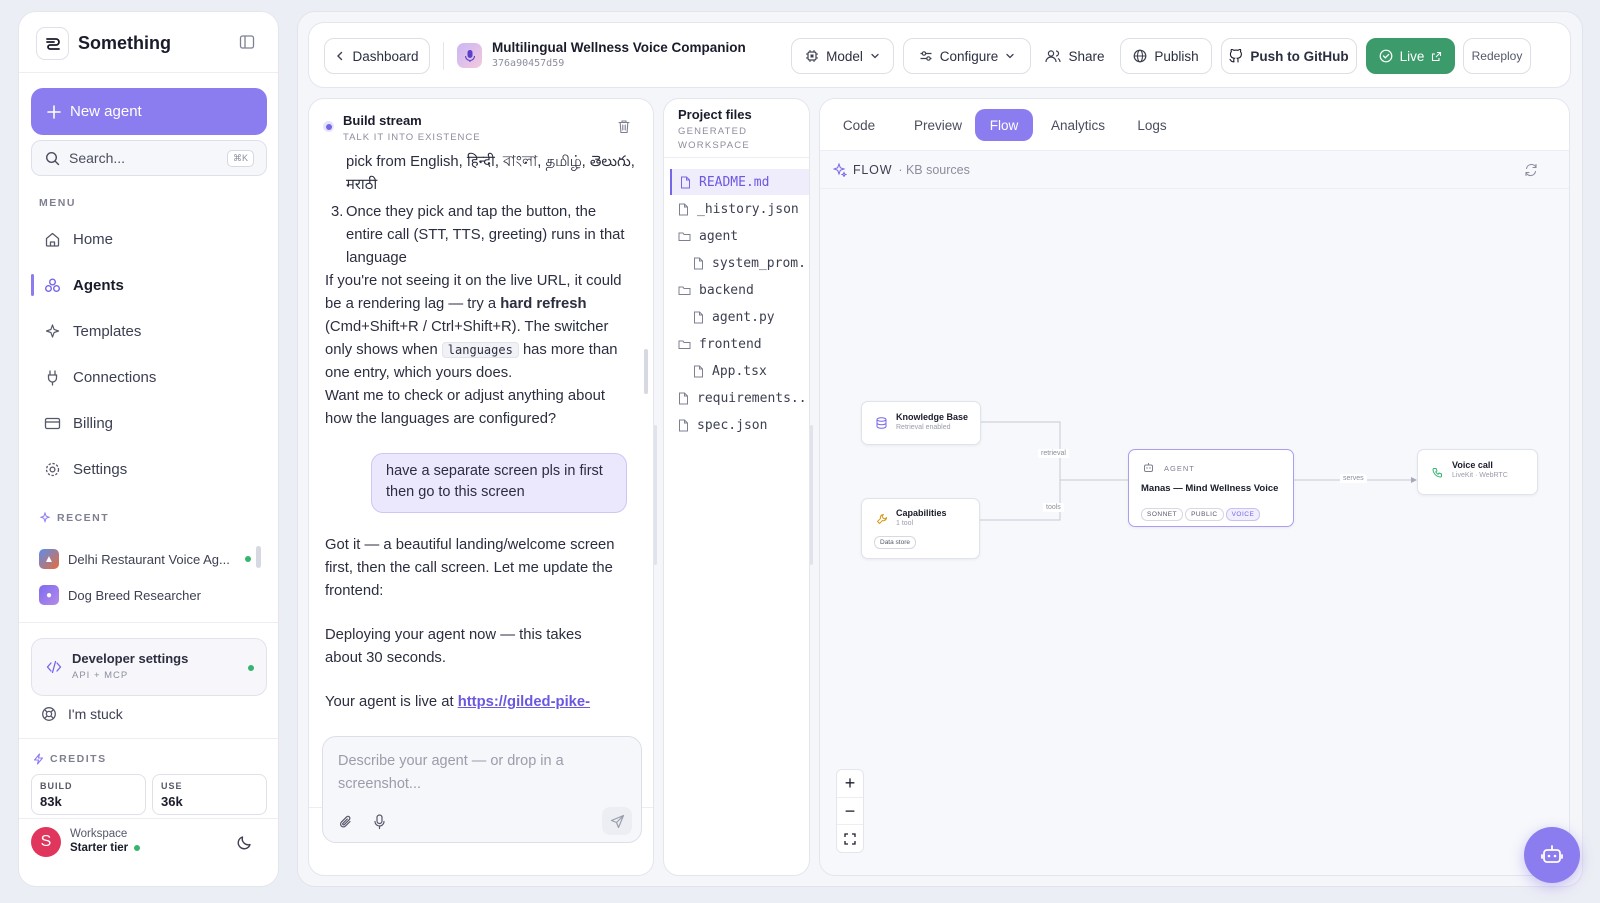 The image size is (1600, 903). Describe the element at coordinates (124, 43) in the screenshot. I see `app-name: Something` at that location.